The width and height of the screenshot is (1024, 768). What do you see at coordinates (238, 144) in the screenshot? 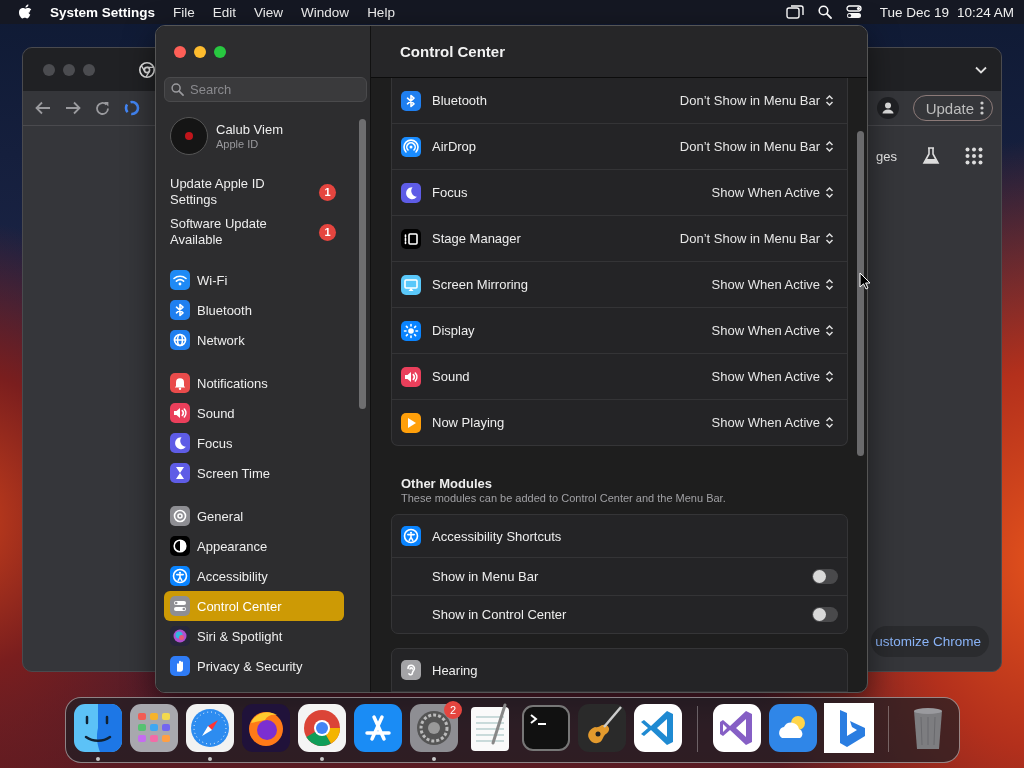
I see `account-subtitle: Apple ID` at bounding box center [238, 144].